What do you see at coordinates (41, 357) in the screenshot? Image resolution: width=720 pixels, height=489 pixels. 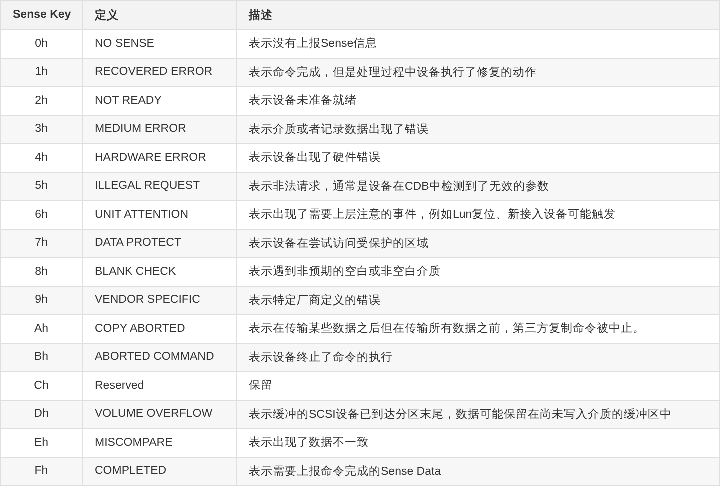 I see `table-cell: Bh` at bounding box center [41, 357].